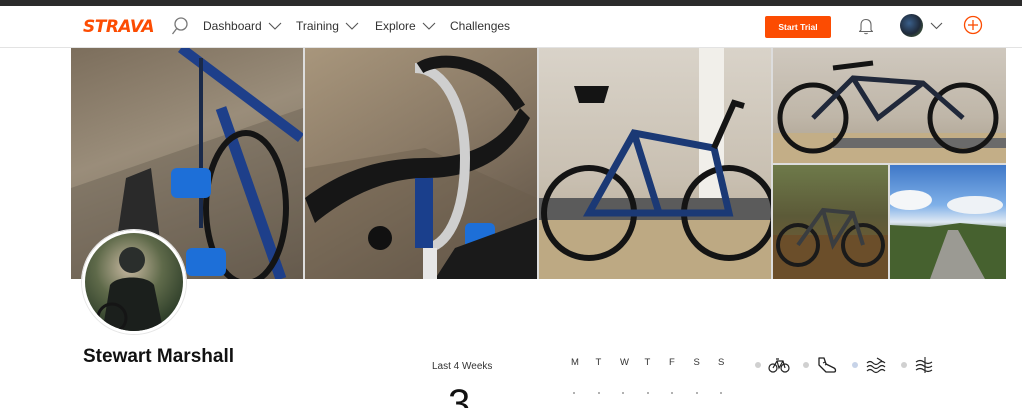  I want to click on start-trial-button: Start Trial, so click(798, 27).